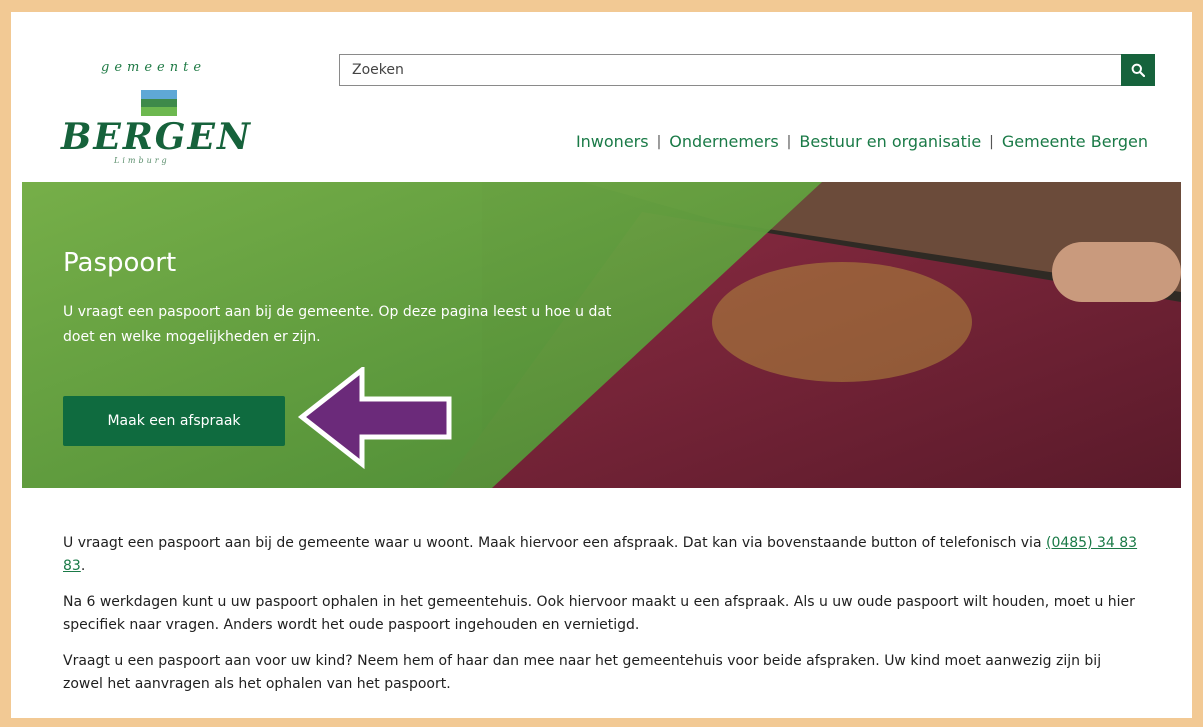 The height and width of the screenshot is (727, 1203). Describe the element at coordinates (1075, 141) in the screenshot. I see `nav-item-gemeente-bergen: Gemeente Bergen` at that location.